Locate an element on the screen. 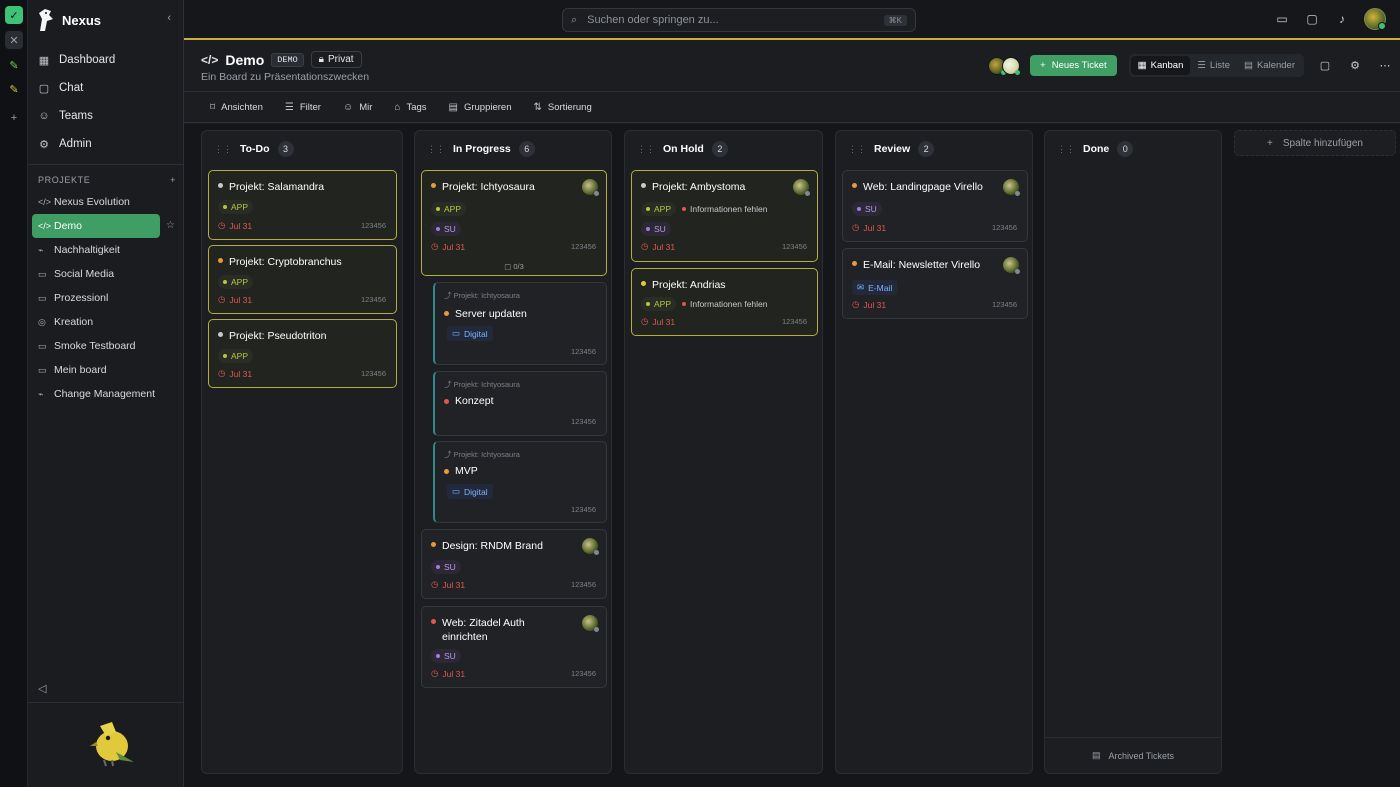 This screenshot has width=1400, height=787. star-icon: ☆ is located at coordinates (170, 225).